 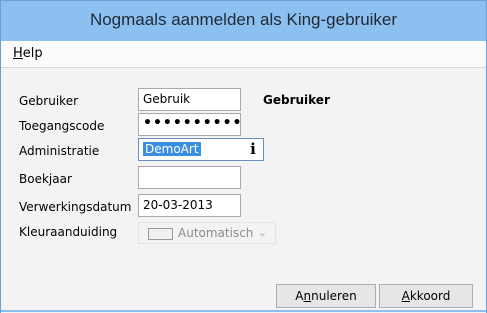 I want to click on window-bottom-border, so click(x=243, y=311).